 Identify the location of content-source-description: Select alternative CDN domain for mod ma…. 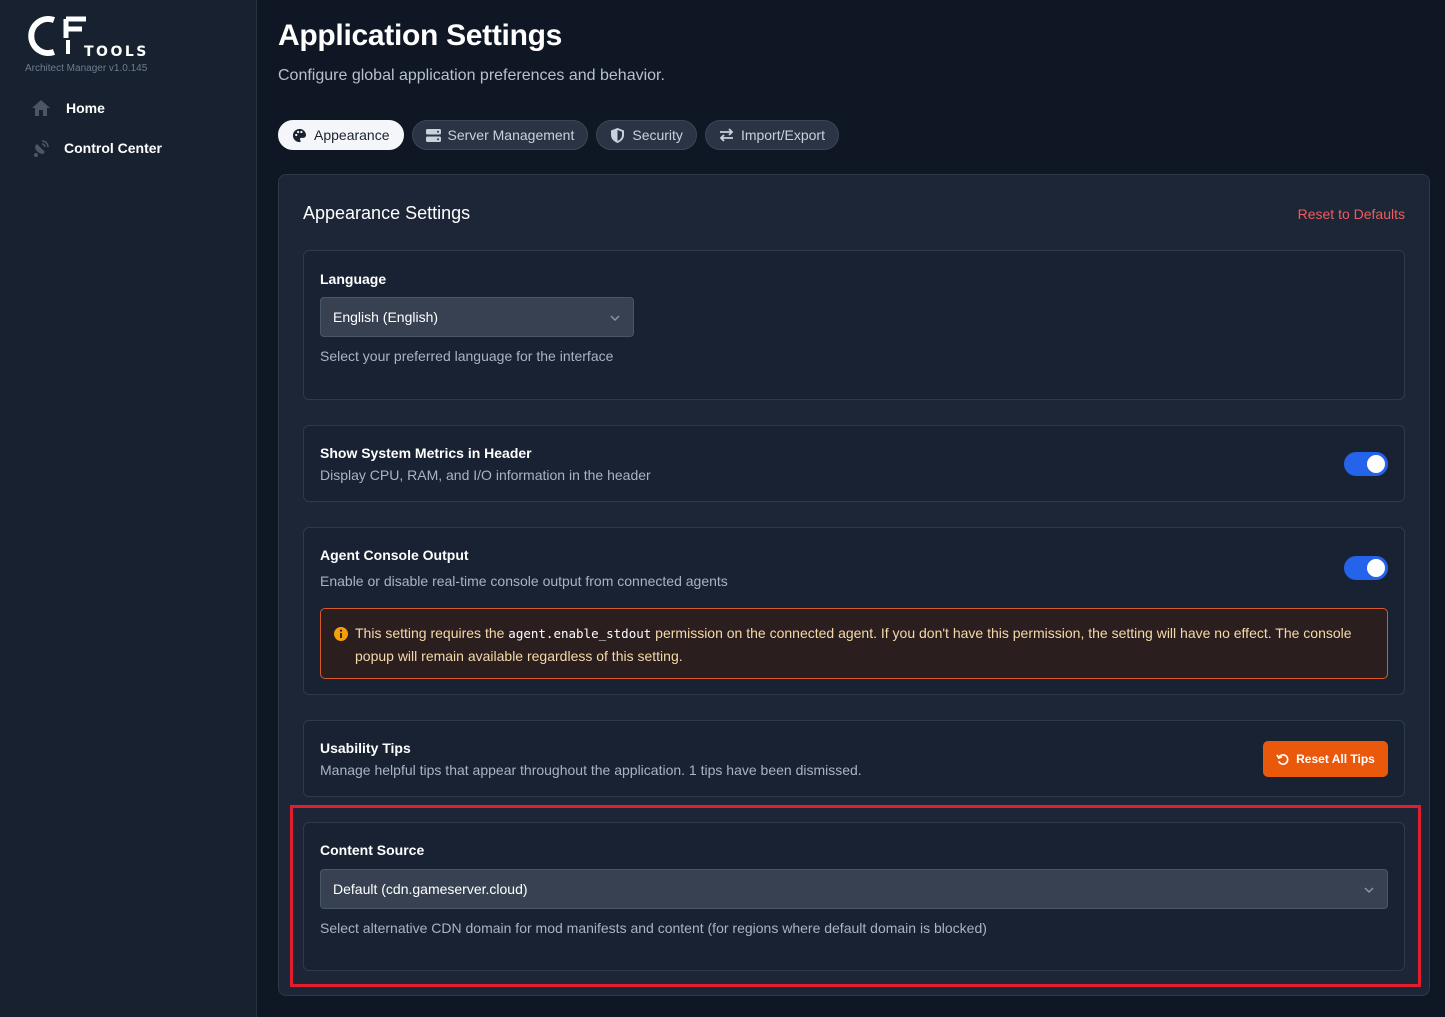
(653, 928).